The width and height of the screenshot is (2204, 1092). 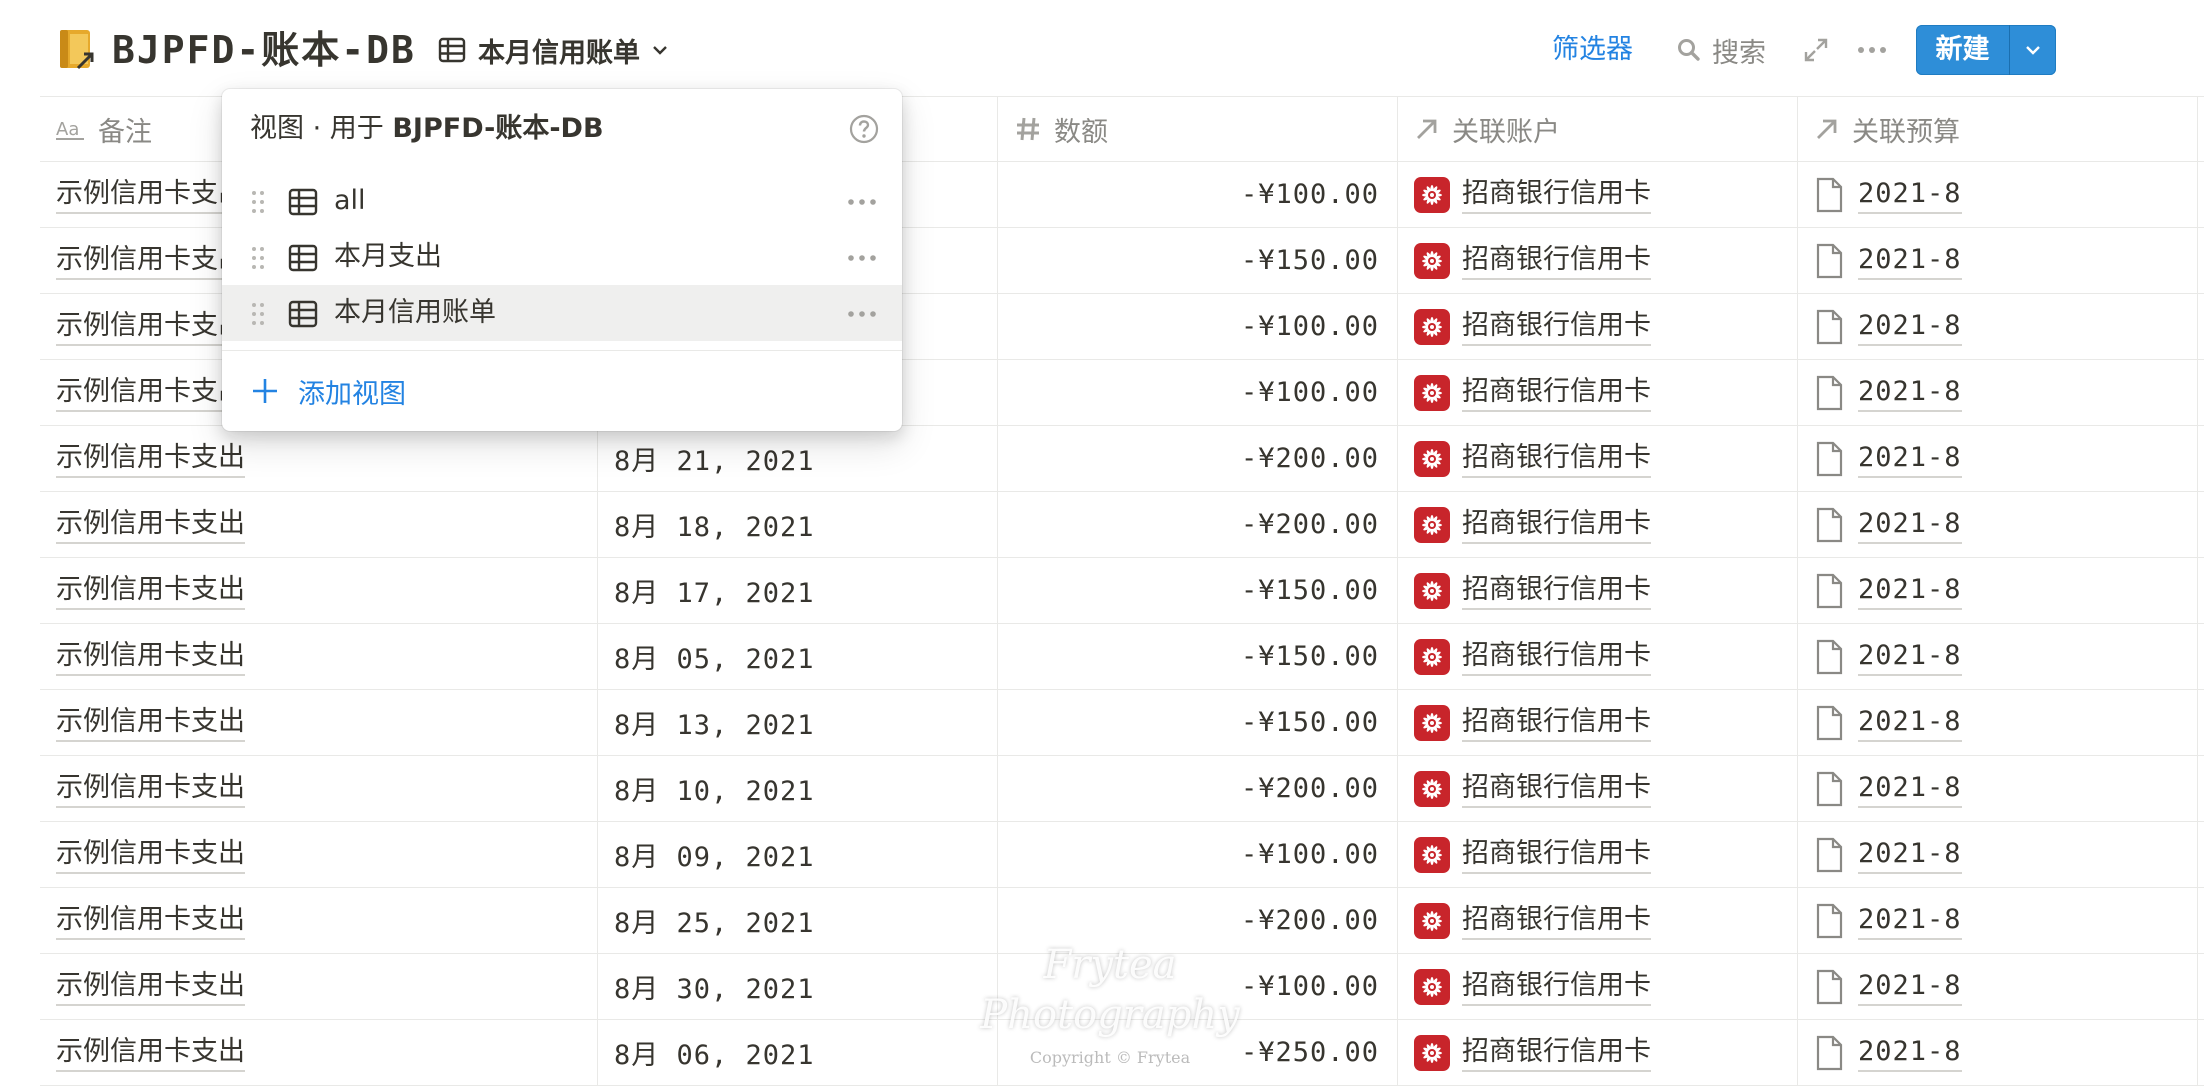 What do you see at coordinates (864, 129) in the screenshot?
I see `help-icon` at bounding box center [864, 129].